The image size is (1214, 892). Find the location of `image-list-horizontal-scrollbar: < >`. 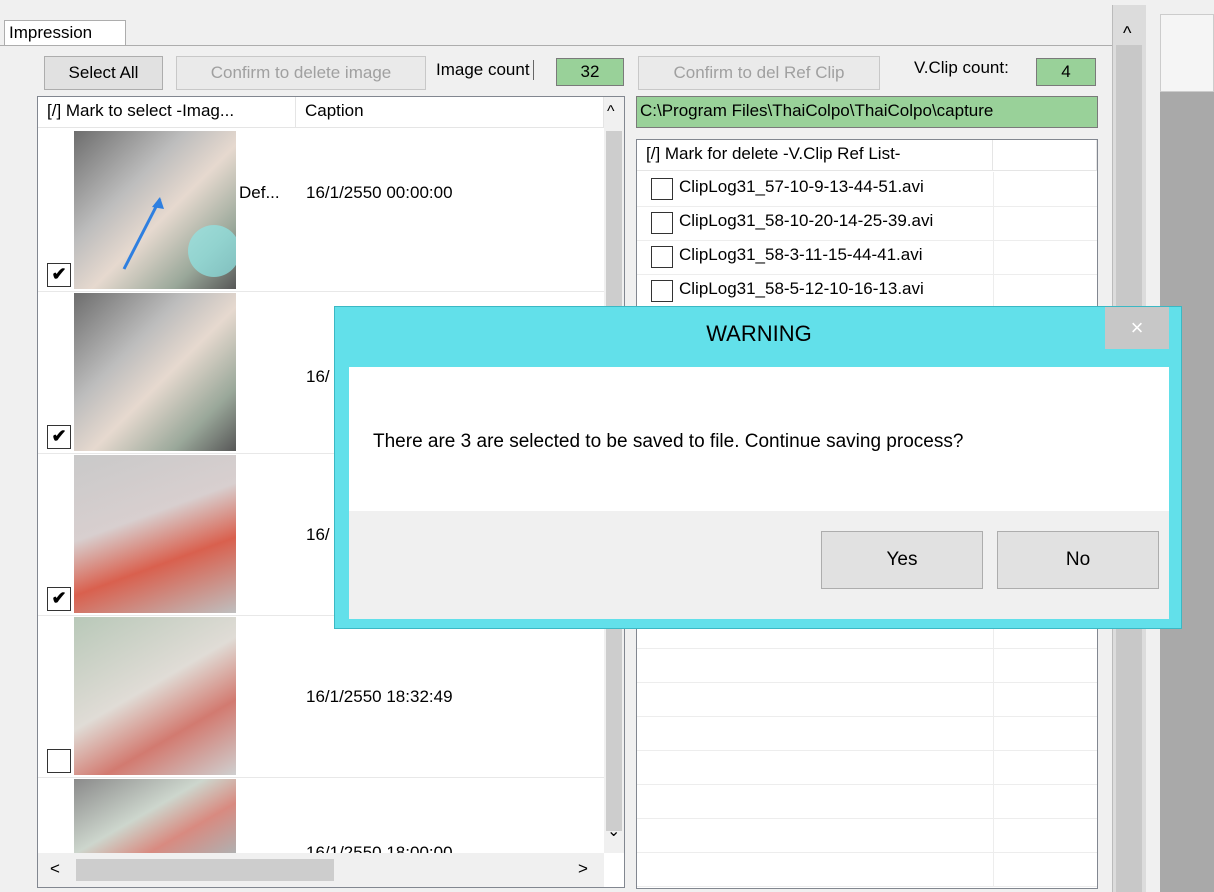

image-list-horizontal-scrollbar: < > is located at coordinates (321, 870).